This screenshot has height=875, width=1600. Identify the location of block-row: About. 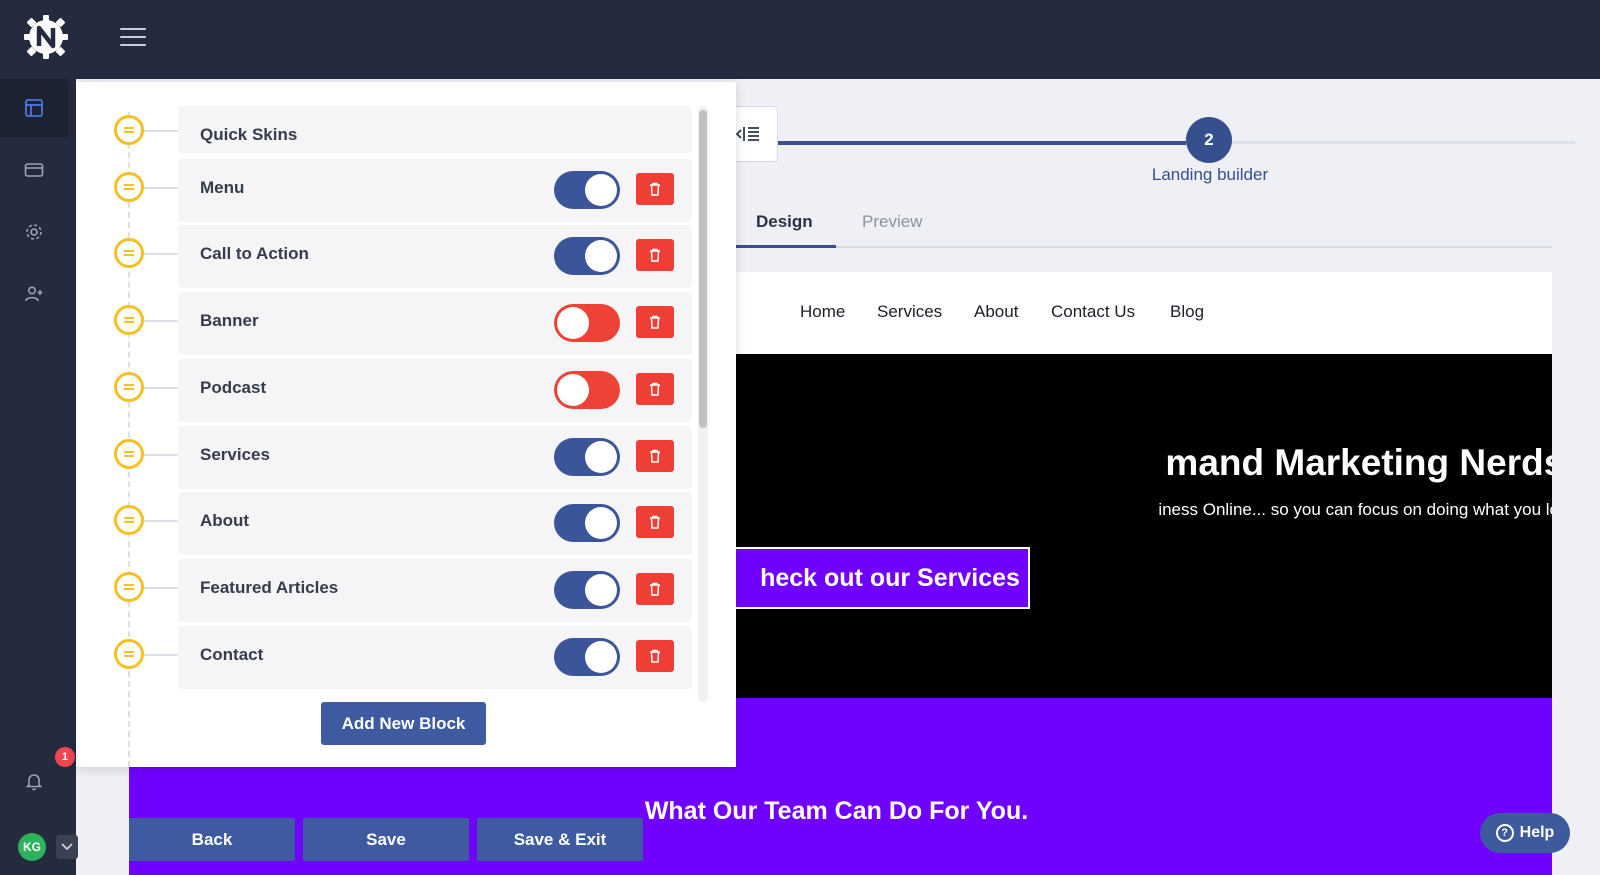
(386, 523).